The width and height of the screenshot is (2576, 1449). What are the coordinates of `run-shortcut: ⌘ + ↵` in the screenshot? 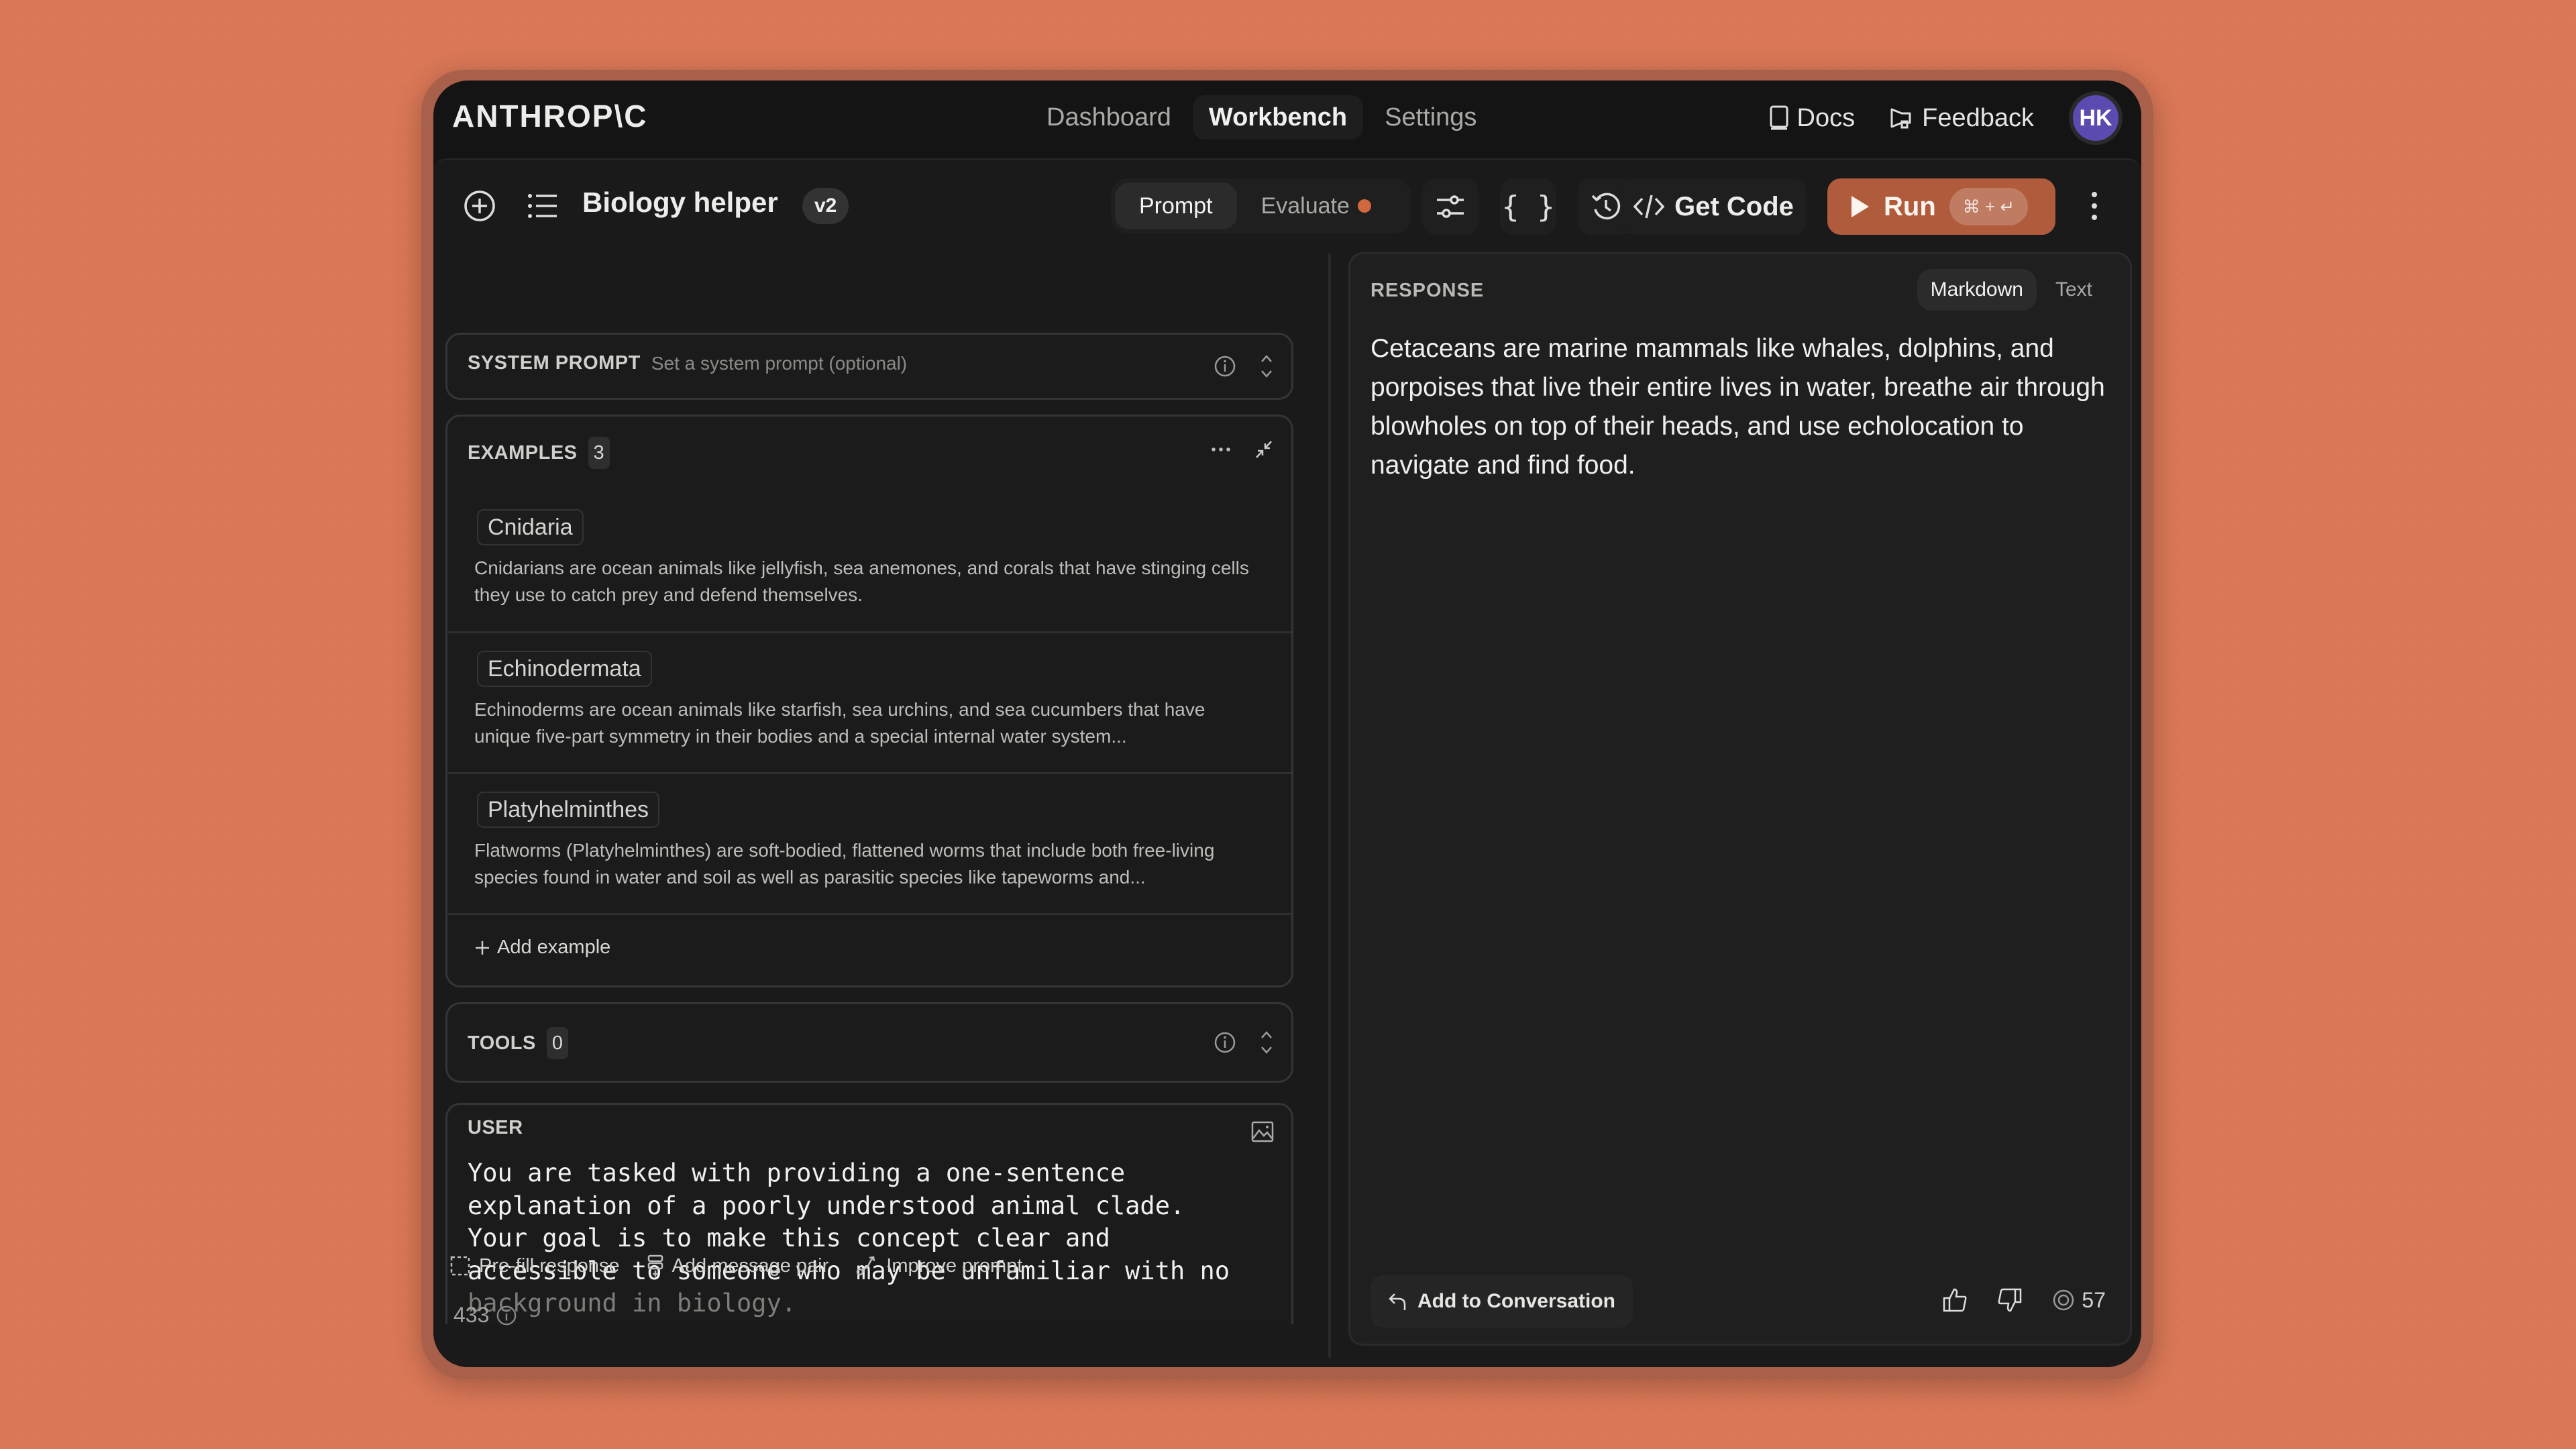 It's located at (1989, 206).